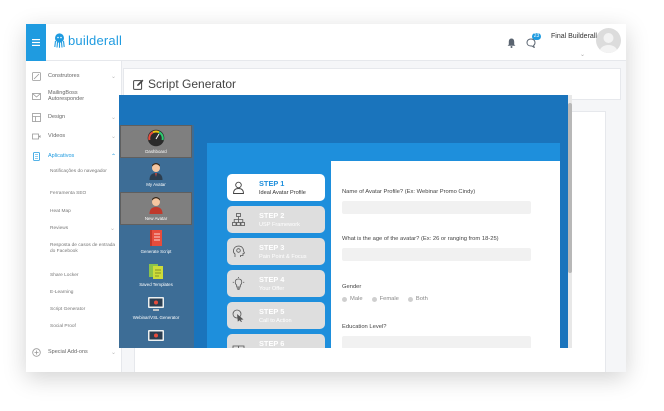  Describe the element at coordinates (156, 271) in the screenshot. I see `documents-icon` at that location.